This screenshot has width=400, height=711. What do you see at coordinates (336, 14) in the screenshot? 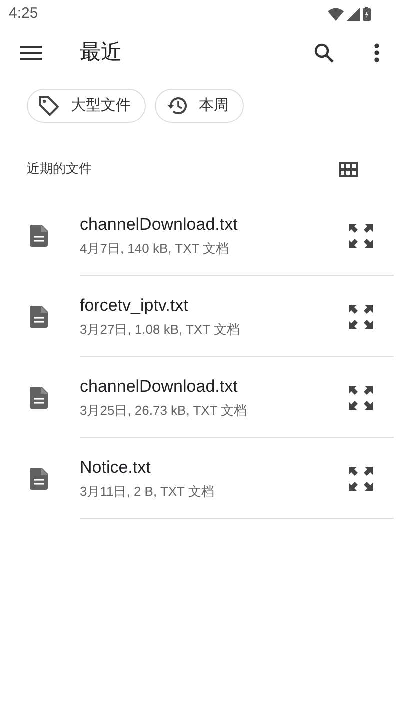
I see `wifi-icon` at bounding box center [336, 14].